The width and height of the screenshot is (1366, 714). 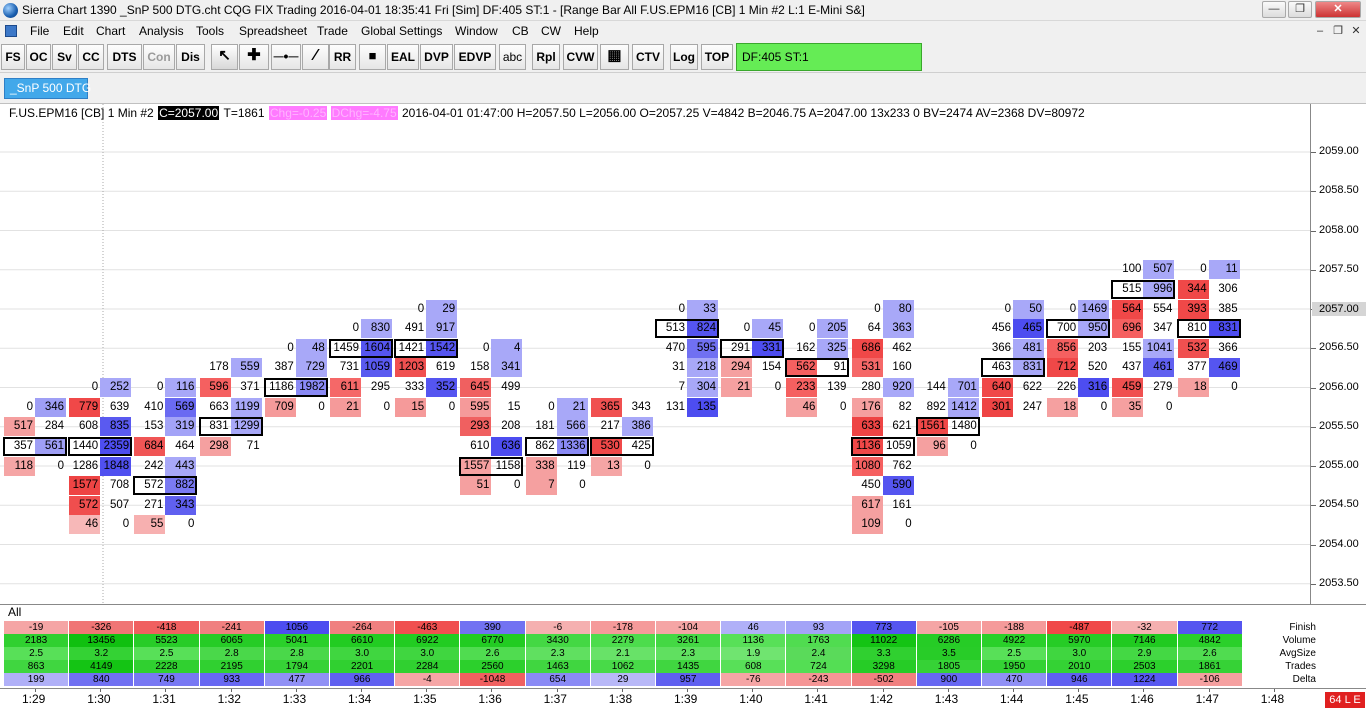 I want to click on menu-cb: CB, so click(x=520, y=31).